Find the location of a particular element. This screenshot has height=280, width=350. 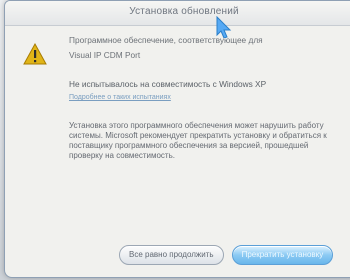

dialog-titlebar: Установка обновлений is located at coordinates (177, 13).